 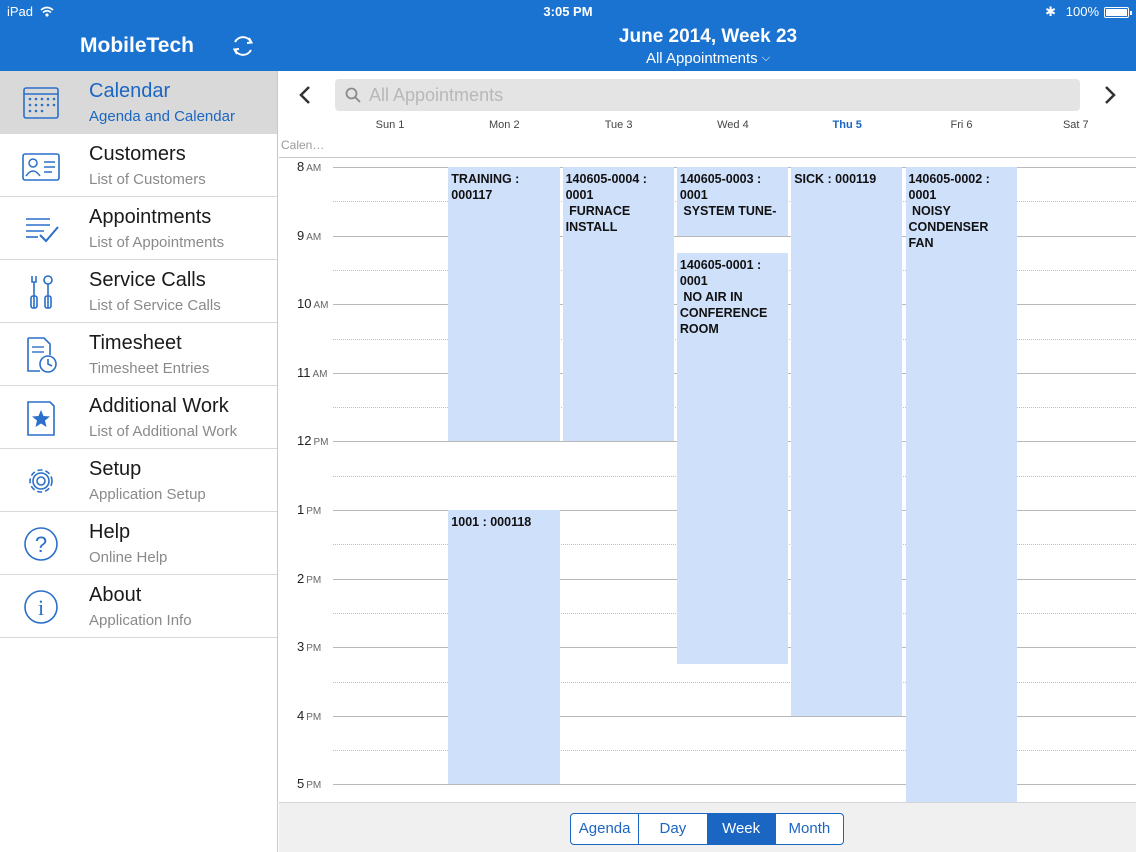 I want to click on chevron-left-icon, so click(x=304, y=95).